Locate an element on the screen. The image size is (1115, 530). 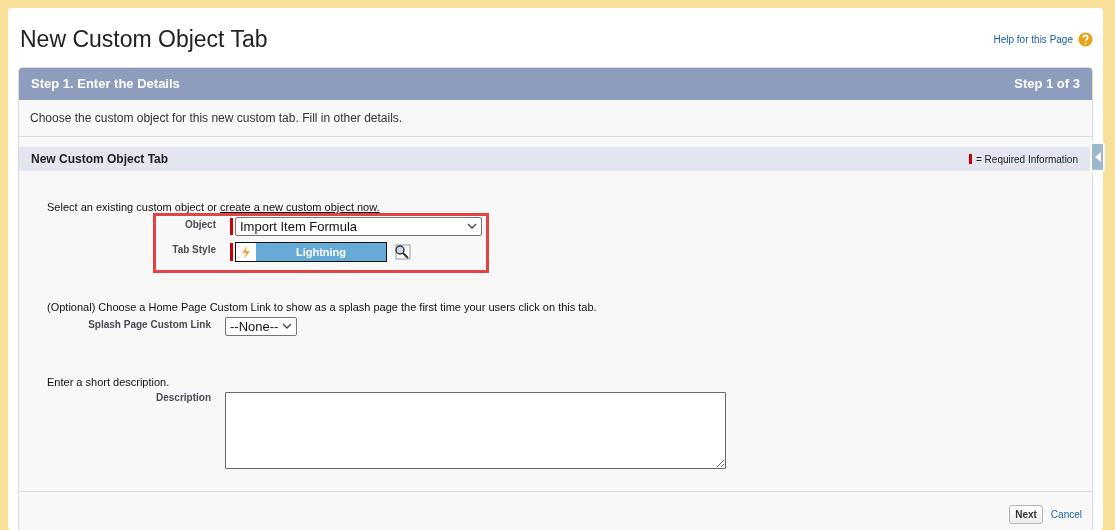
create-object-link: create a new custom object now. is located at coordinates (300, 207).